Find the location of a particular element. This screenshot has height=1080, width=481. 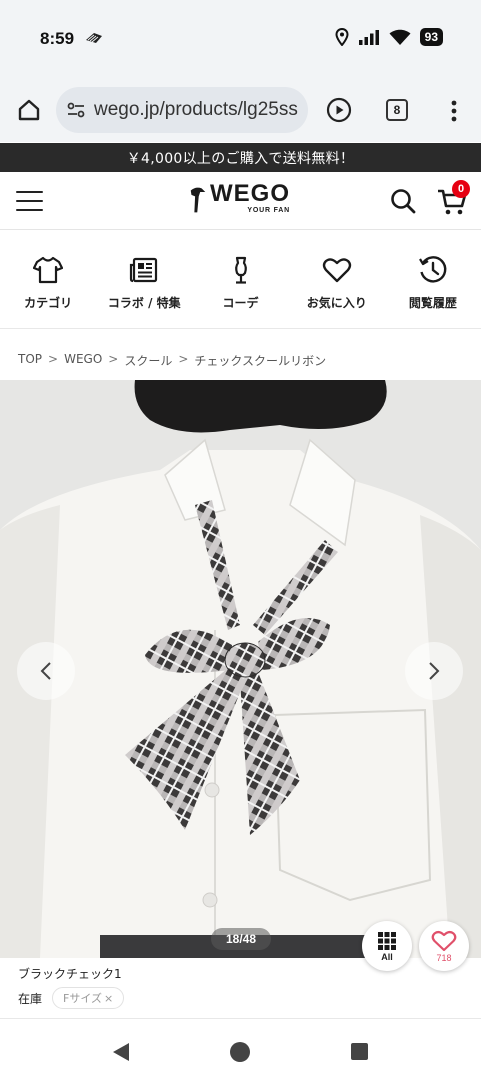

search-icon is located at coordinates (403, 201).